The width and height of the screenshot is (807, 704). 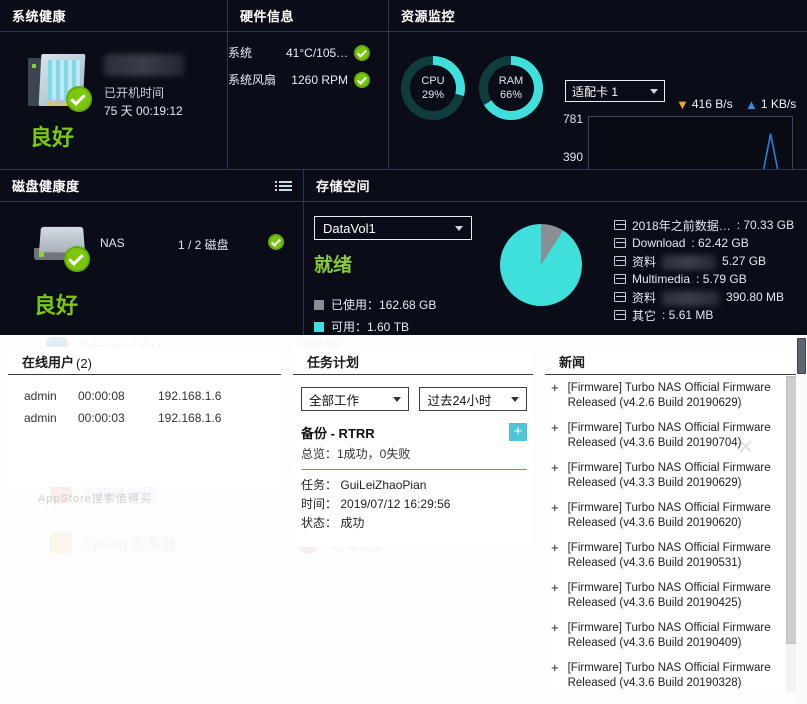 I want to click on hard-disk-icon, so click(x=62, y=249).